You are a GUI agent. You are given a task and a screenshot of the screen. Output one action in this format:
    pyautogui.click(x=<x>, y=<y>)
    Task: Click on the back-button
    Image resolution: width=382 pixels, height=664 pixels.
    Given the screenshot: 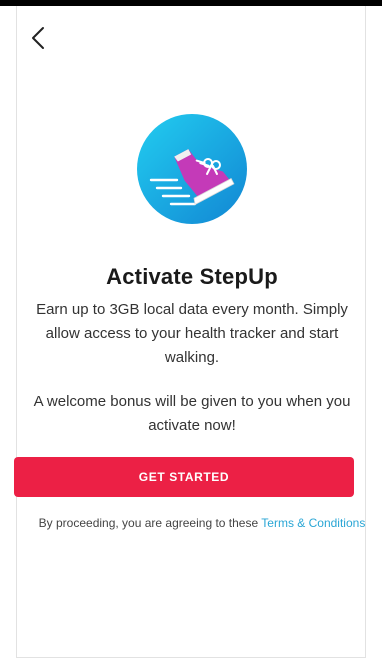 What is the action you would take?
    pyautogui.click(x=38, y=38)
    